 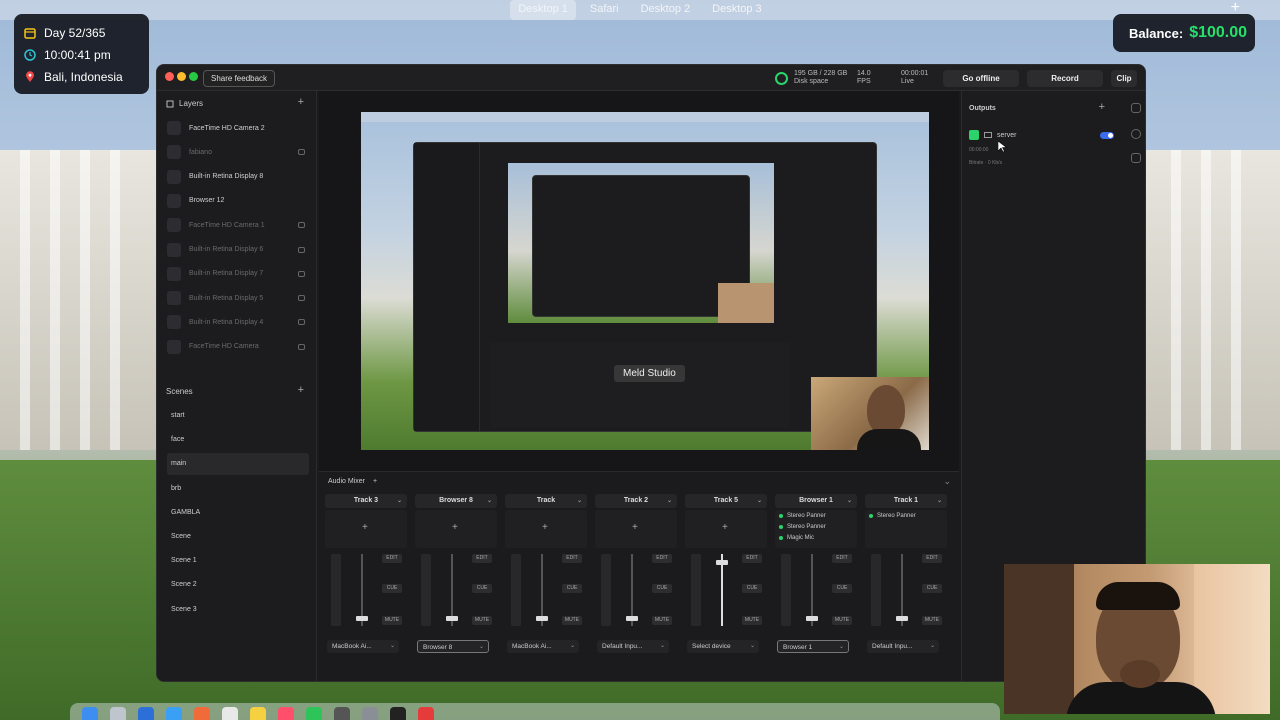 I want to click on go-offline-button: Go offline, so click(x=981, y=78).